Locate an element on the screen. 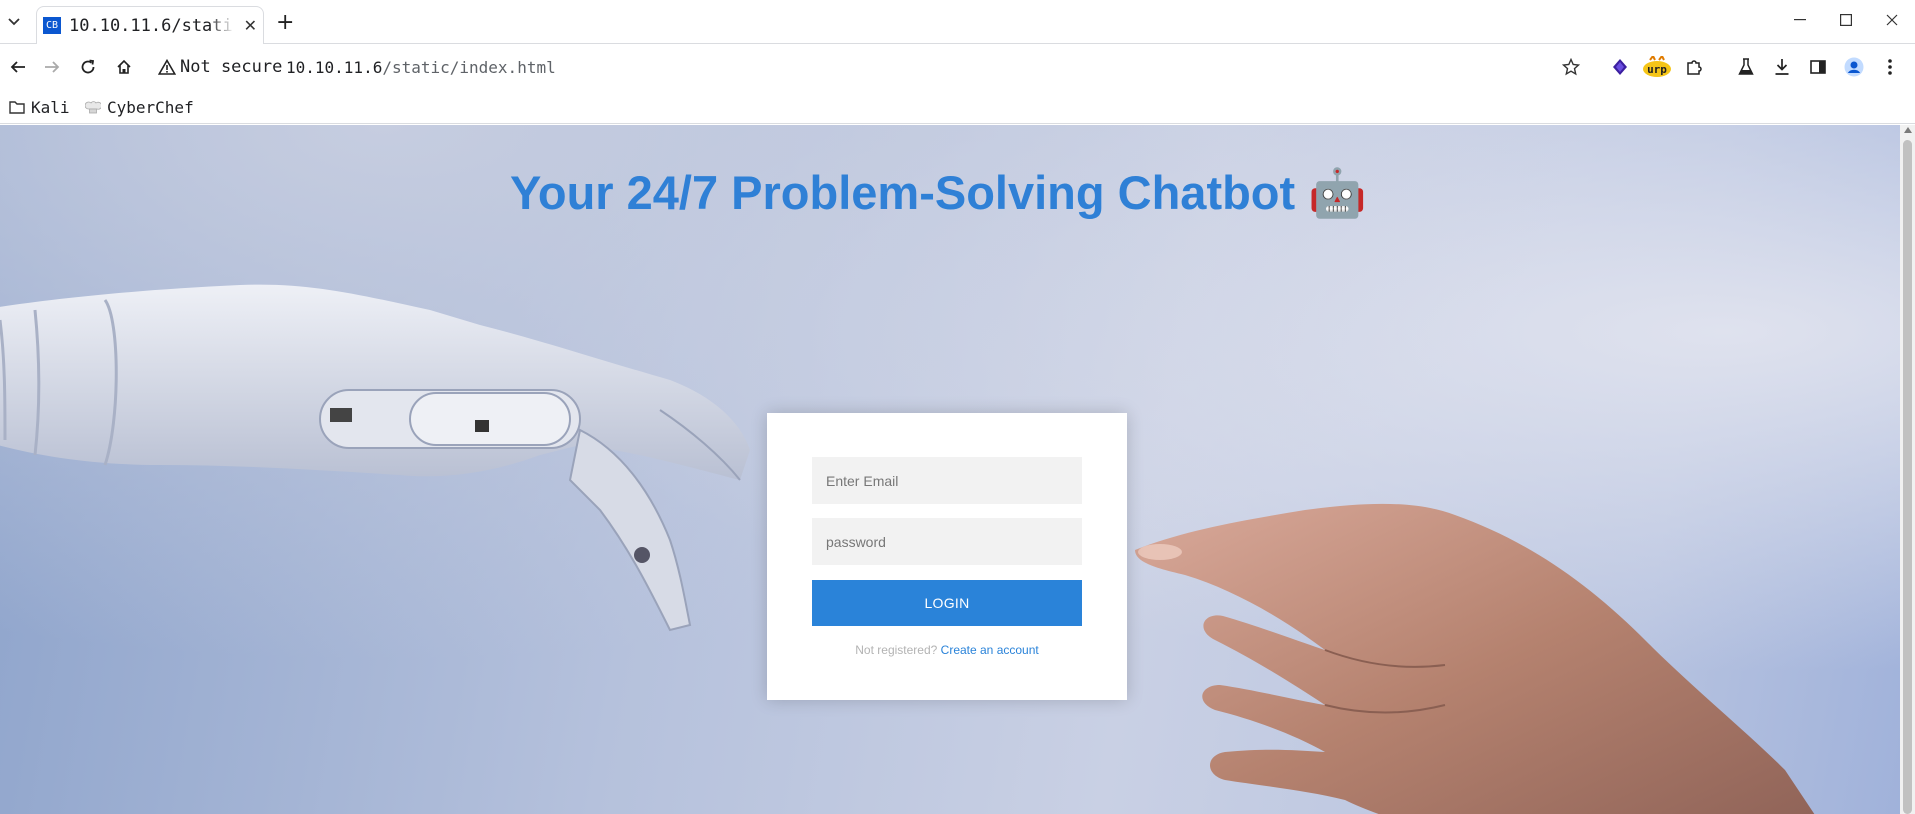 The width and height of the screenshot is (1915, 814). labs-flask-icon is located at coordinates (1746, 67).